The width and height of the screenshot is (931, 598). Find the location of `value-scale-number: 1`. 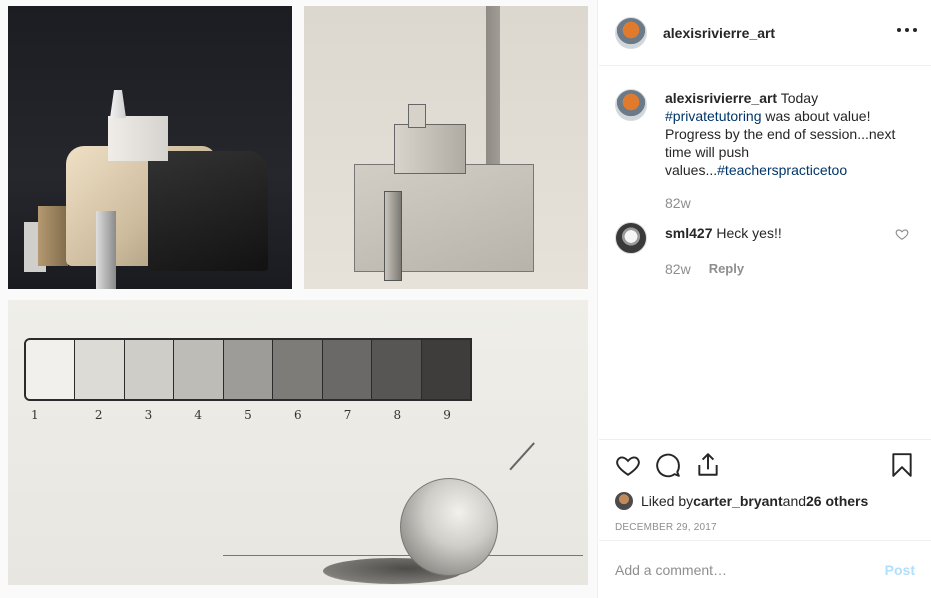

value-scale-number: 1 is located at coordinates (35, 415).